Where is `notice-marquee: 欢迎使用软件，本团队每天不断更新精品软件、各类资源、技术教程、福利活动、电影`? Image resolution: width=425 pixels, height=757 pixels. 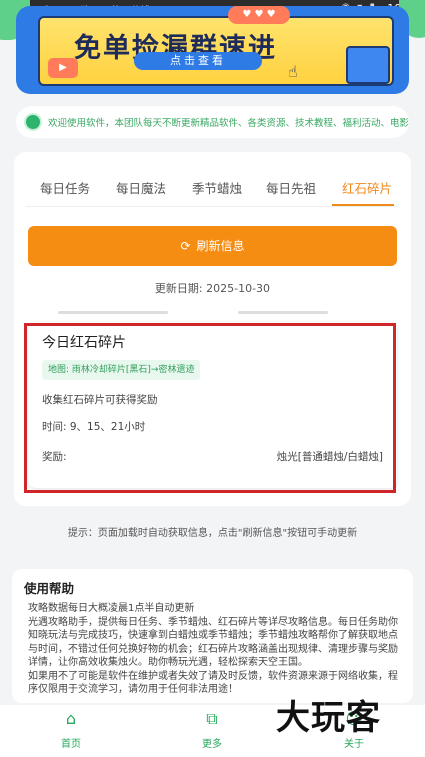
notice-marquee: 欢迎使用软件，本团队每天不断更新精品软件、各类资源、技术教程、福利活动、电影 is located at coordinates (212, 122).